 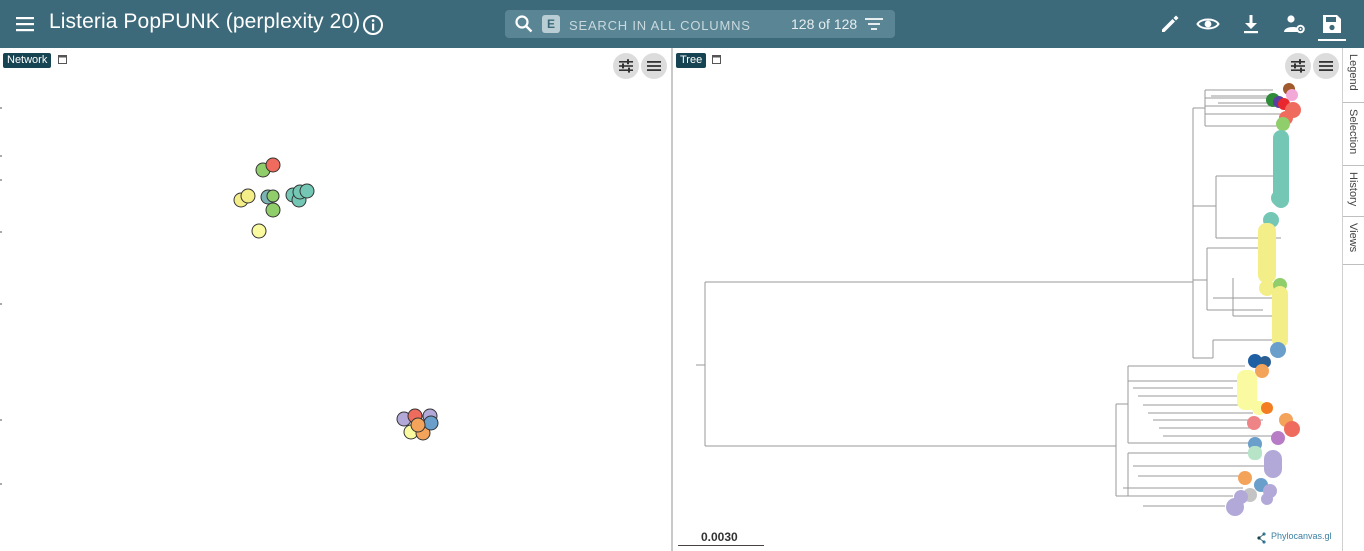 What do you see at coordinates (1170, 24) in the screenshot?
I see `pencil-icon` at bounding box center [1170, 24].